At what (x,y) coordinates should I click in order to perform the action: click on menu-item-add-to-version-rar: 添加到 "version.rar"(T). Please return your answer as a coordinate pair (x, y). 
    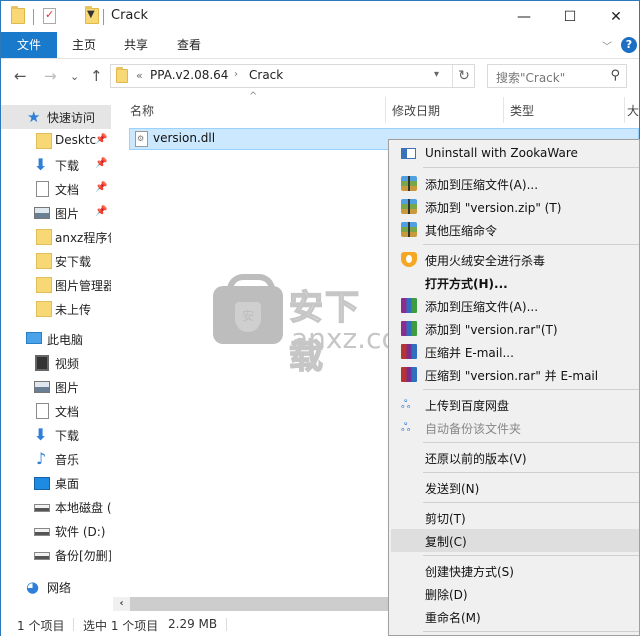
    Looking at the image, I should click on (515, 328).